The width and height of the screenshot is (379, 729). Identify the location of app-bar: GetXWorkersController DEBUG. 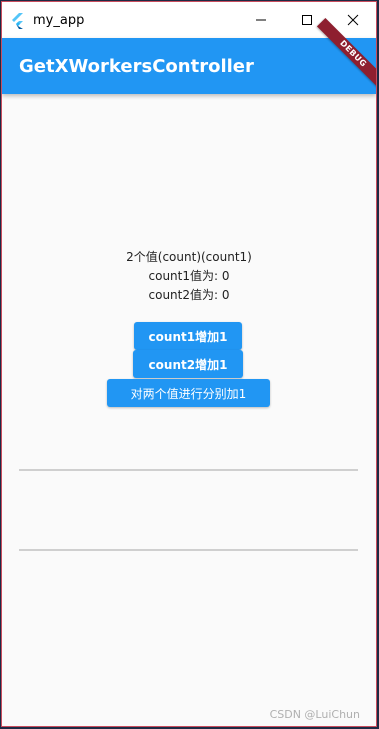
(189, 55).